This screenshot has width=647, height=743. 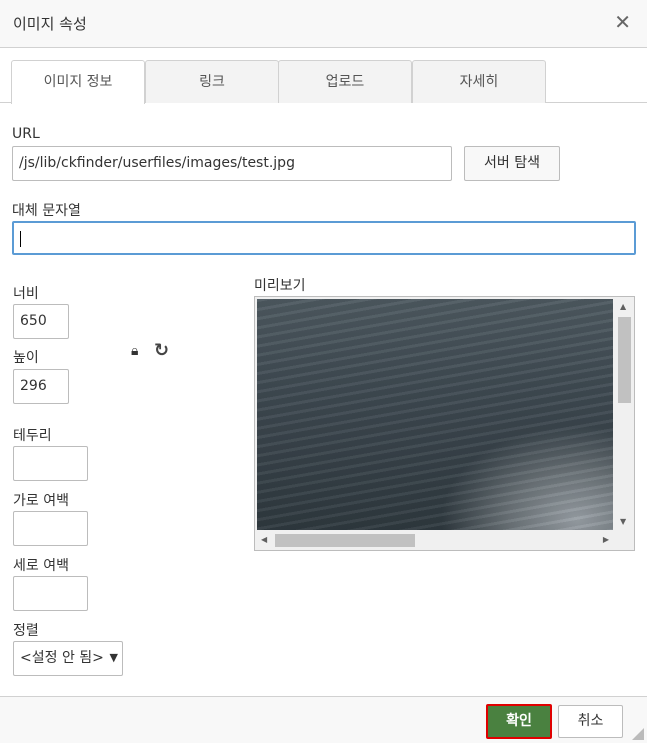 I want to click on vertical-scrollbar: ▲ ▼, so click(x=624, y=414).